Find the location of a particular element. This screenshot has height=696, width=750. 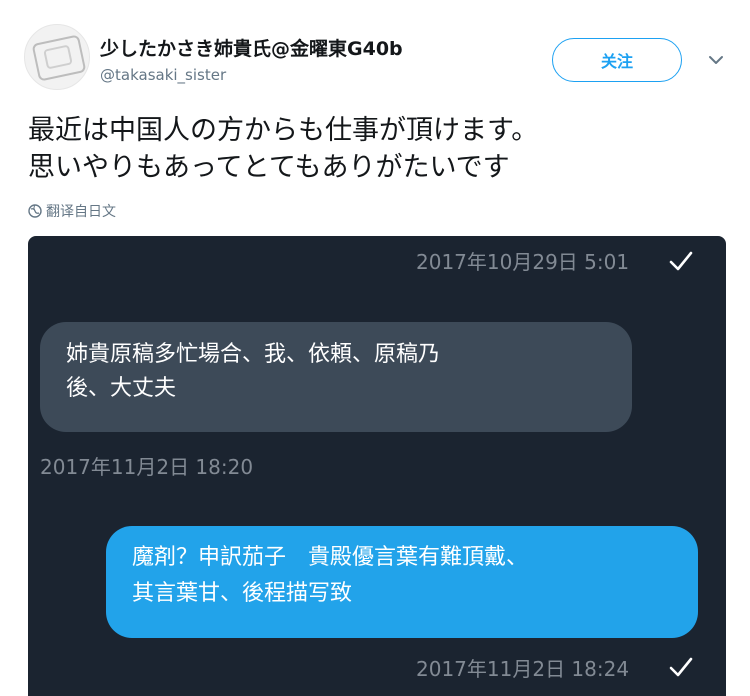

message-line: 魔剤？申訳茄子 貴殿優言葉有難頂戴、 is located at coordinates (330, 557).